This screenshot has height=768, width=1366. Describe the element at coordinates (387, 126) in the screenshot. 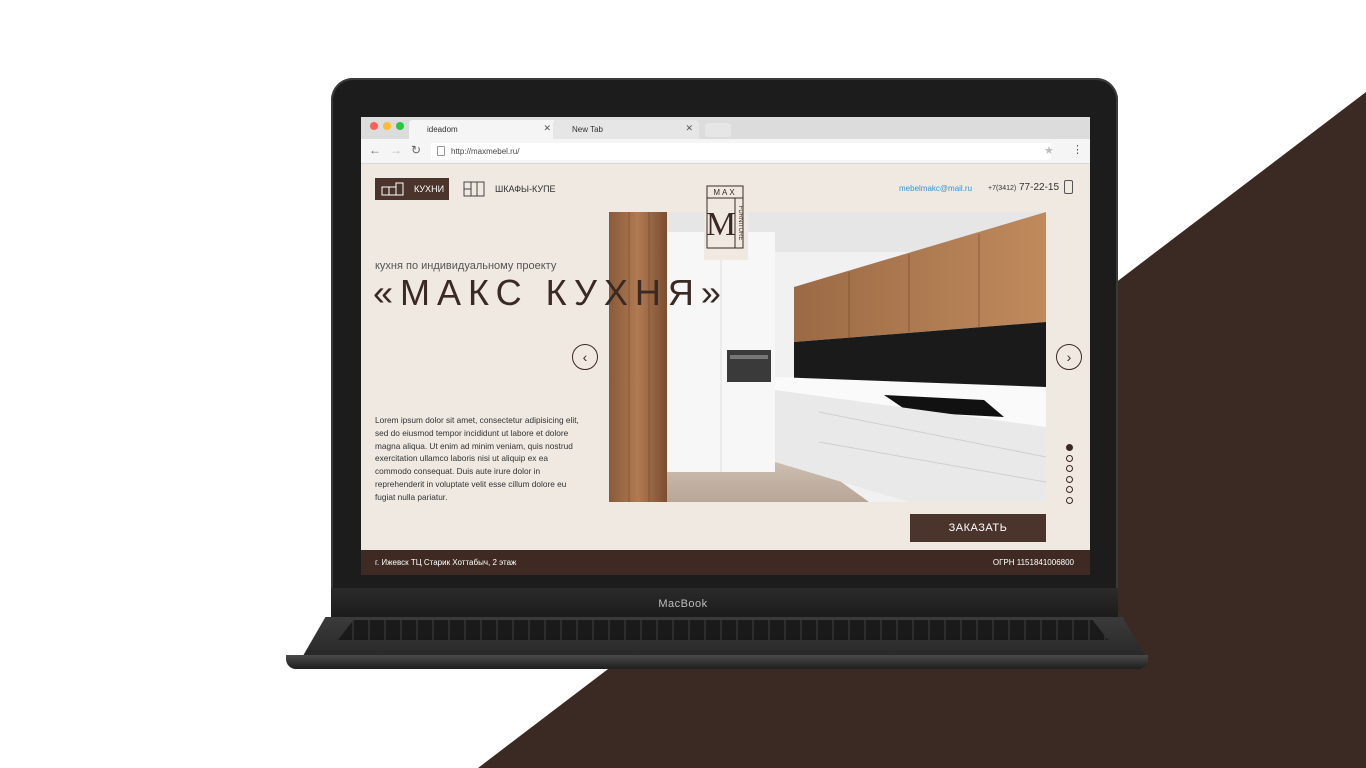

I see `minimize-window-icon` at that location.